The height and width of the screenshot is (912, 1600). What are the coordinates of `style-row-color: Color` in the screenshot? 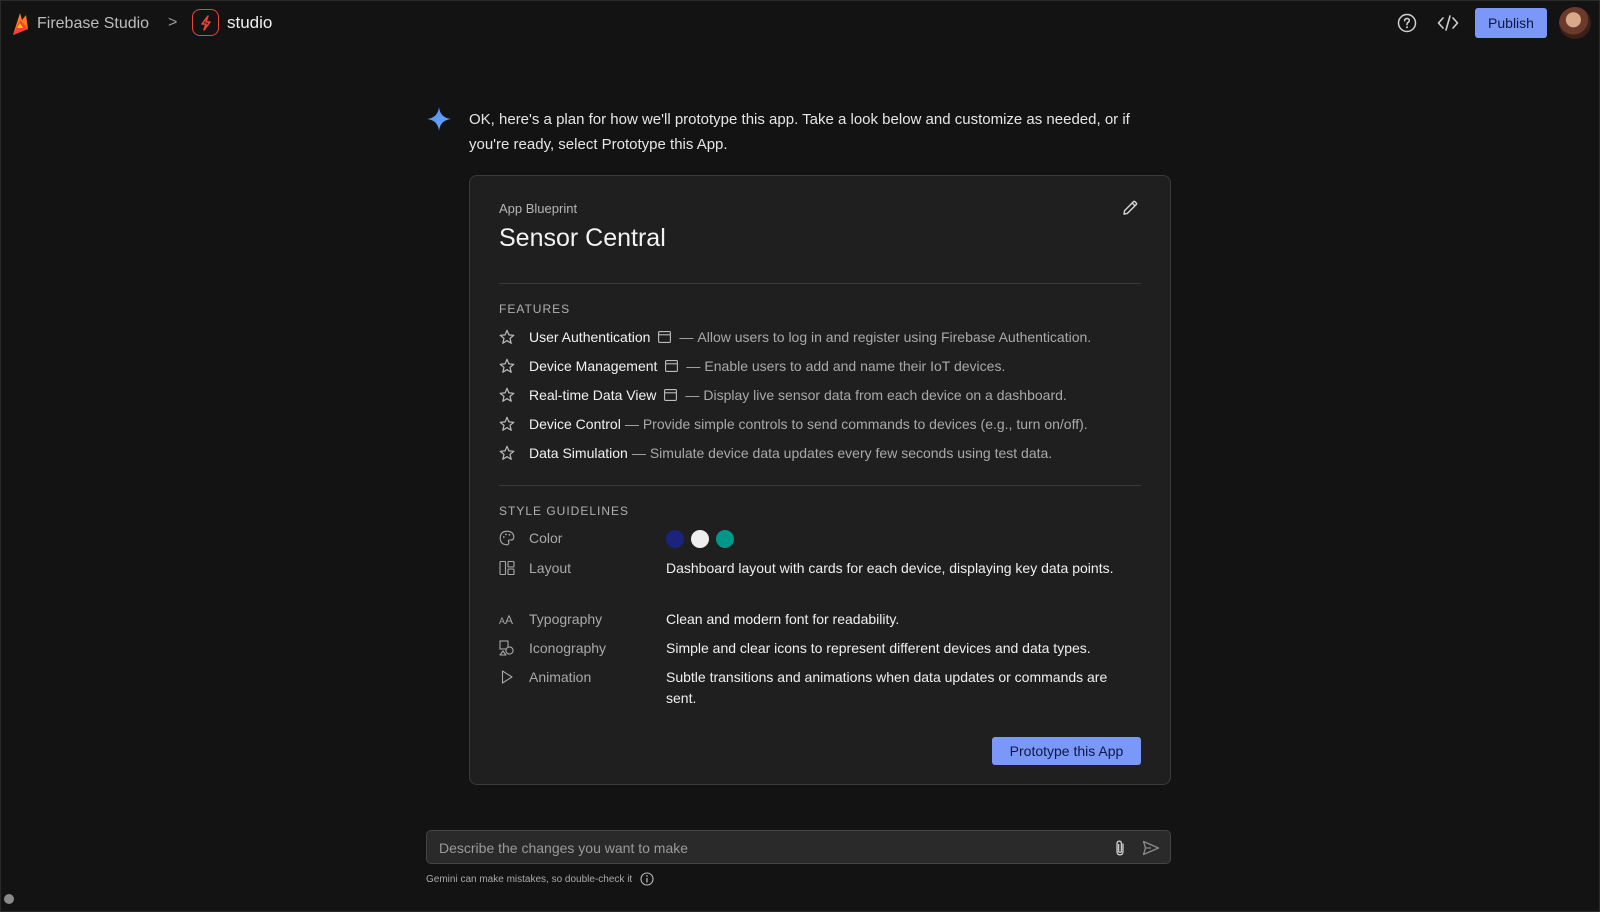 It's located at (820, 540).